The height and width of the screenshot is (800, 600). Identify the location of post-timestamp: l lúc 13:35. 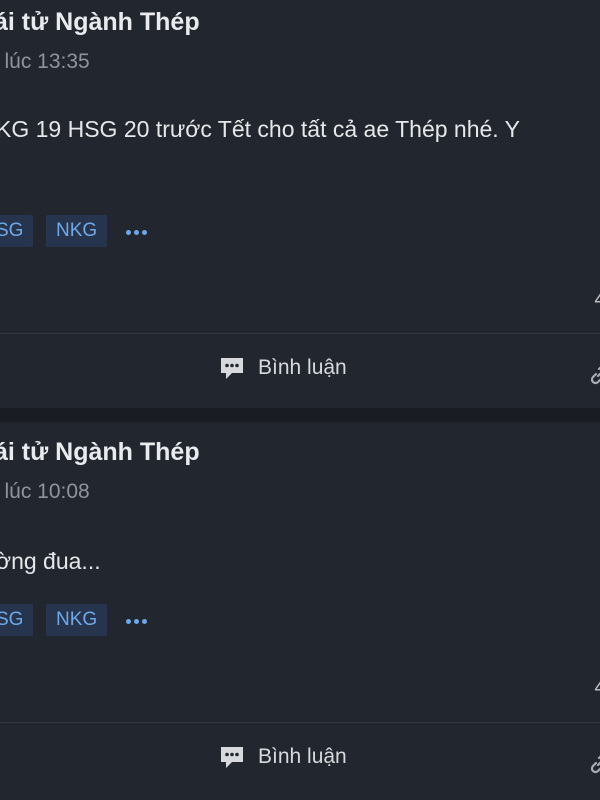
(45, 62).